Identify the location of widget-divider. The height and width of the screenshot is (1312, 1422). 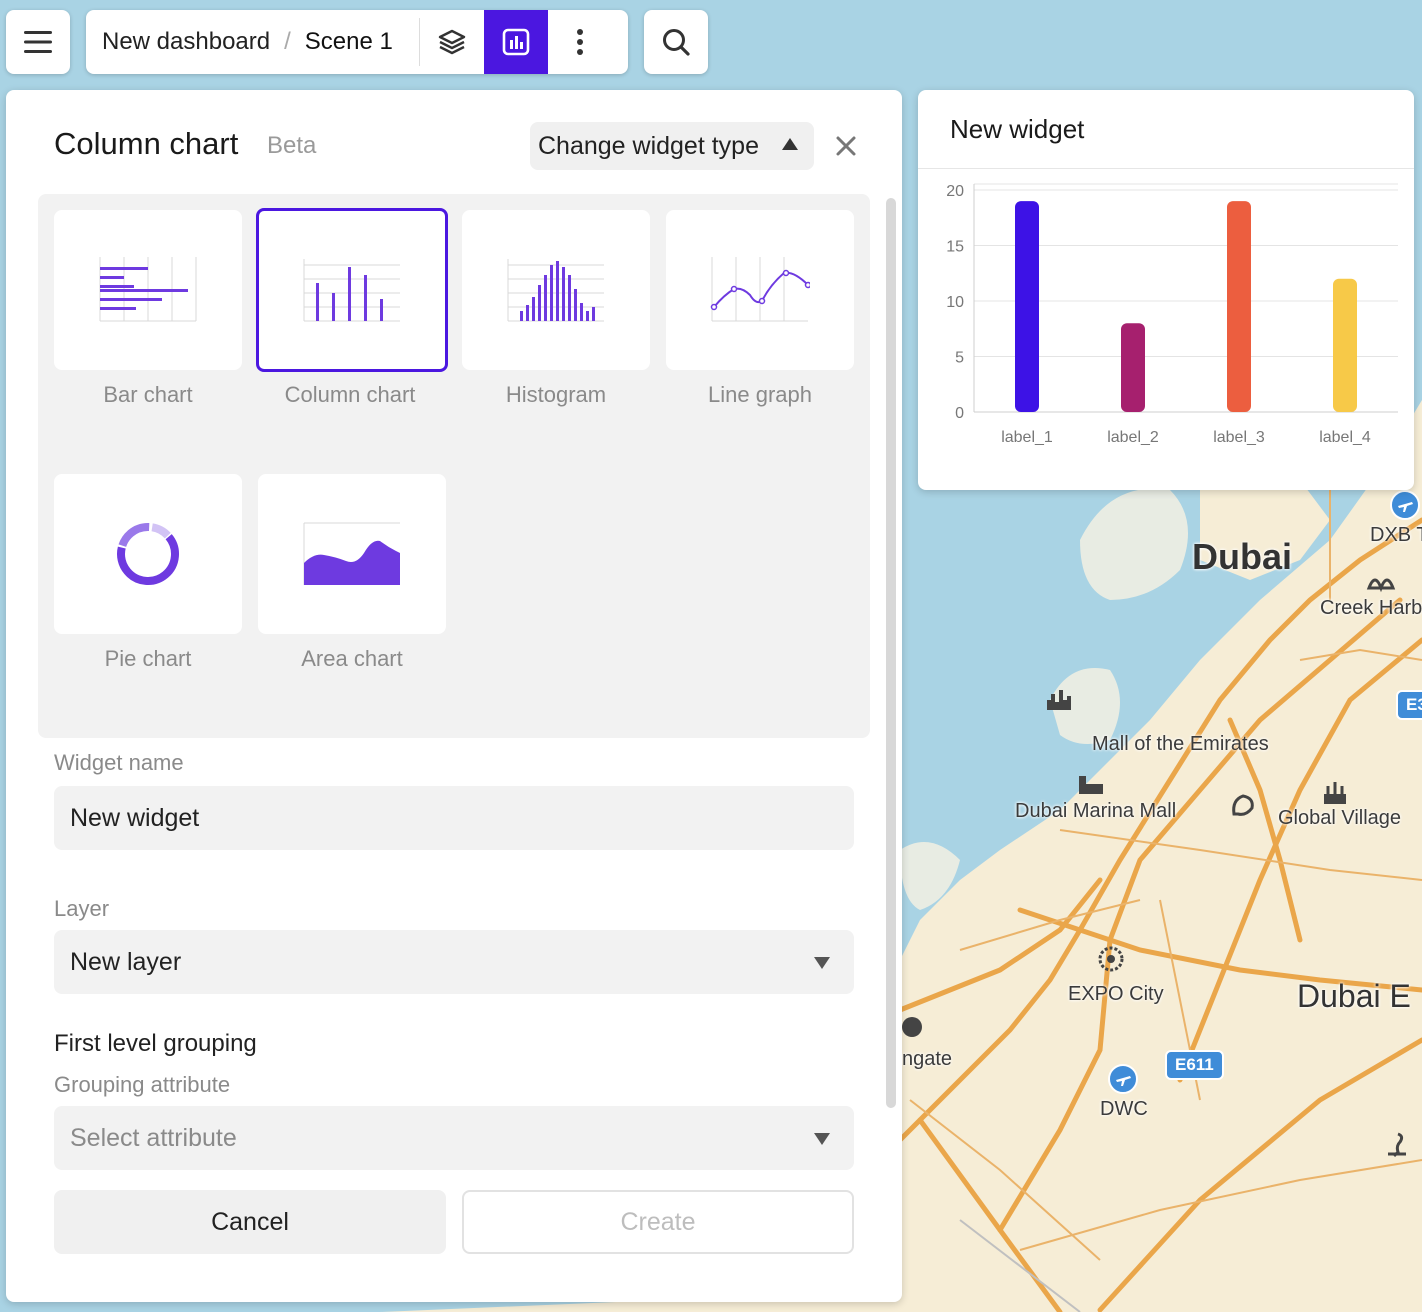
(1166, 168).